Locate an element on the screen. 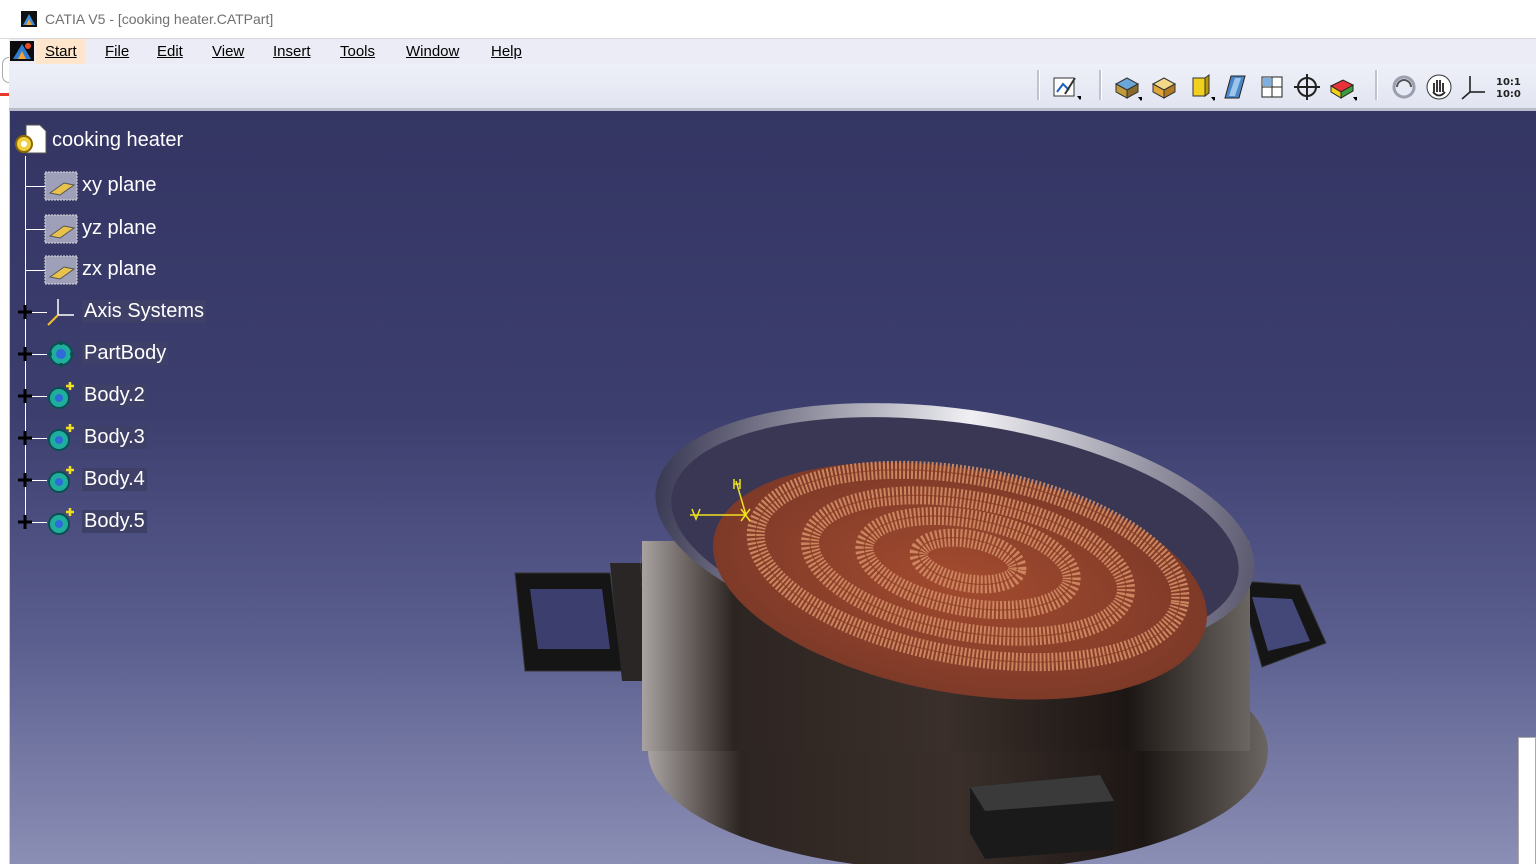 The height and width of the screenshot is (864, 1536). multi-view-icon is located at coordinates (1272, 87).